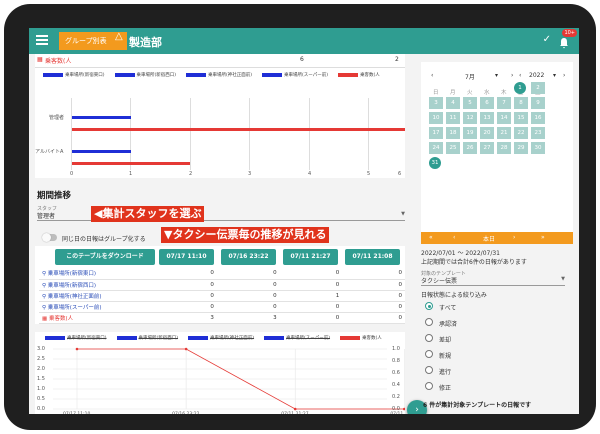  What do you see at coordinates (186, 257) in the screenshot?
I see `column-header: 07/17 11:10` at bounding box center [186, 257].